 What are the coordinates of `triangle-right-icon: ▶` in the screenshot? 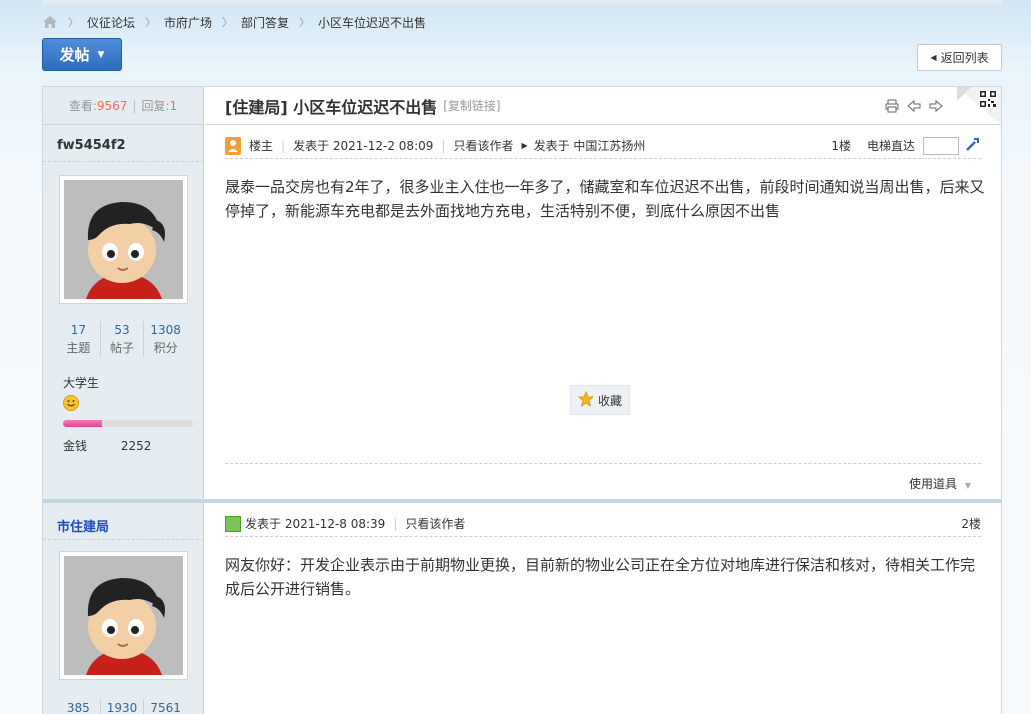 It's located at (524, 145).